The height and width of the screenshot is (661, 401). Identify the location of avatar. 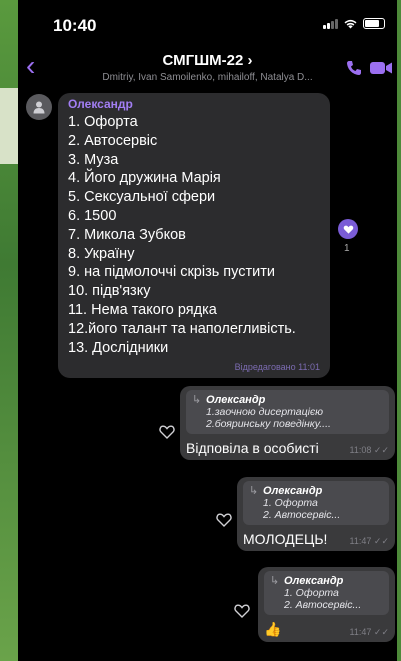
(39, 107).